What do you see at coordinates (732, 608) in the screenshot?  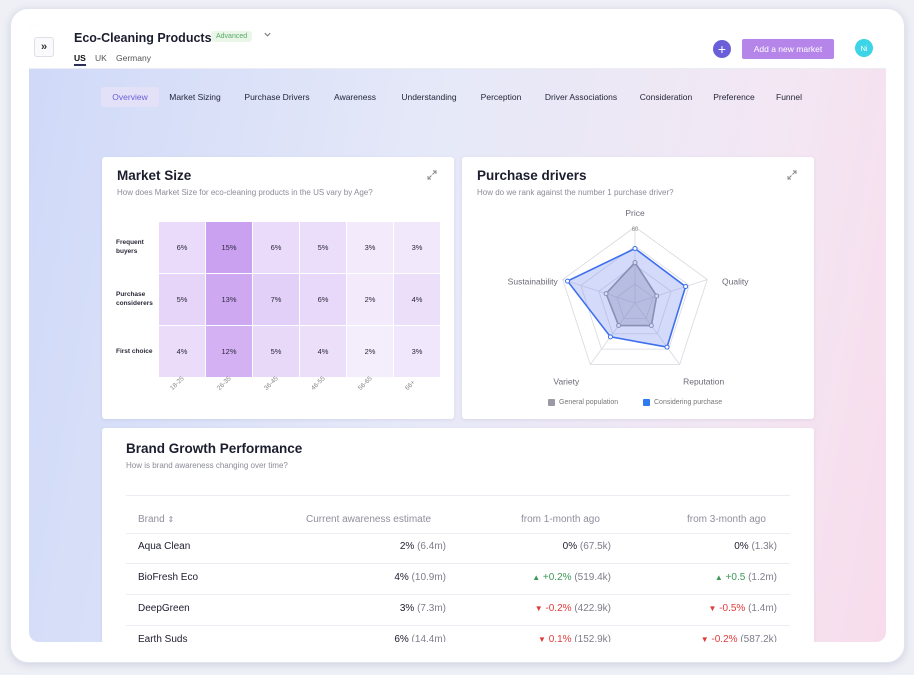 I see `three-month-change: -0.5%` at bounding box center [732, 608].